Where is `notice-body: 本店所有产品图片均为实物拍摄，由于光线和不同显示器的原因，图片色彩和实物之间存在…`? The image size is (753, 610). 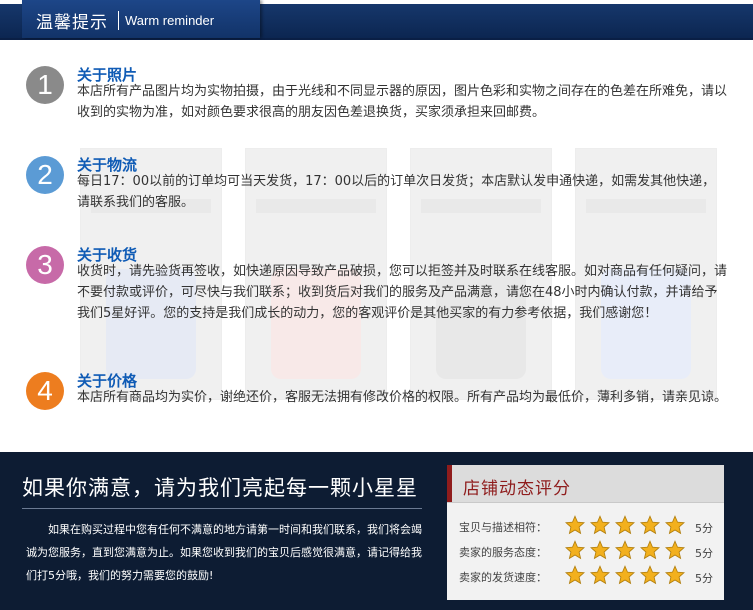
notice-body: 本店所有产品图片均为实物拍摄，由于光线和不同显示器的原因，图片色彩和实物之间存在… is located at coordinates (402, 102).